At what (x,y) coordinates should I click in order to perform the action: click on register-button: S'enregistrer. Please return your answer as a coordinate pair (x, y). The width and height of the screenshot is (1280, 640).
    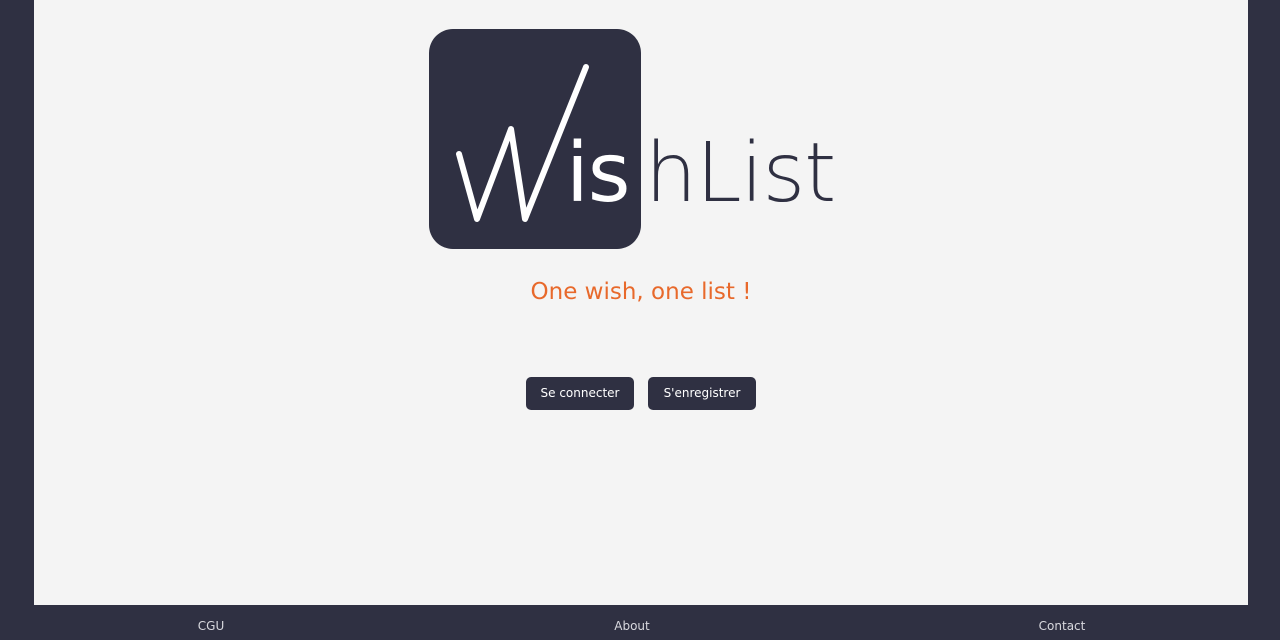
    Looking at the image, I should click on (702, 393).